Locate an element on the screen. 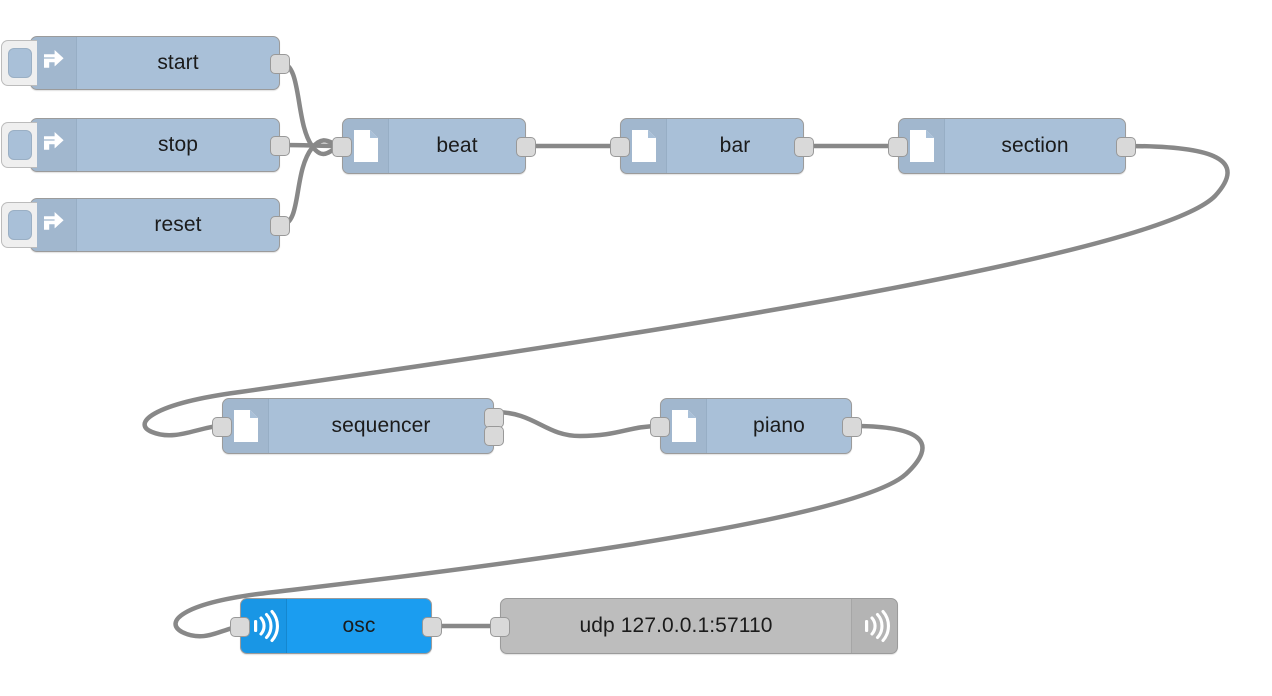  node-icon-stop is located at coordinates (54, 145).